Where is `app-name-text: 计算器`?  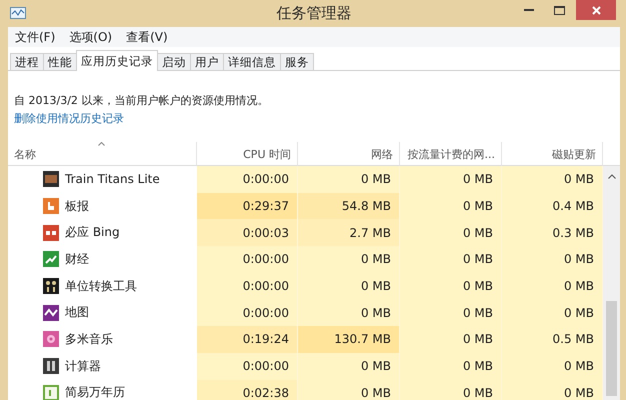 app-name-text: 计算器 is located at coordinates (83, 366).